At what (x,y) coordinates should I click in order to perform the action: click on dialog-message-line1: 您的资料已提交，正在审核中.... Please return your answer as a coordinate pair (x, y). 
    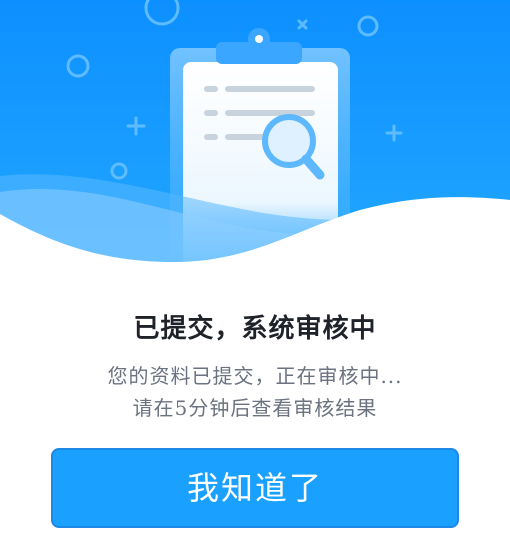
    Looking at the image, I should click on (255, 376).